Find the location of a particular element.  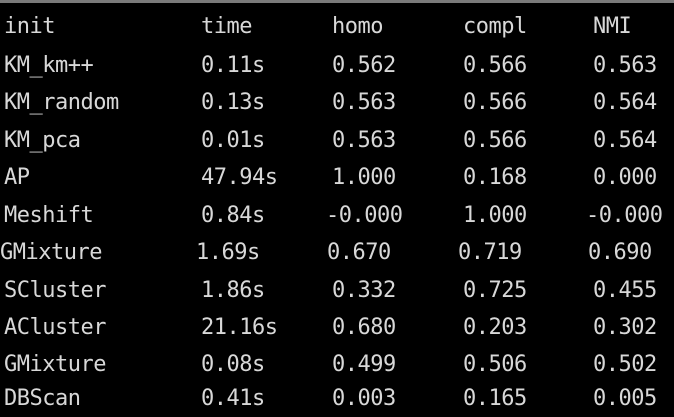

cell-time: 0.01s is located at coordinates (233, 140).